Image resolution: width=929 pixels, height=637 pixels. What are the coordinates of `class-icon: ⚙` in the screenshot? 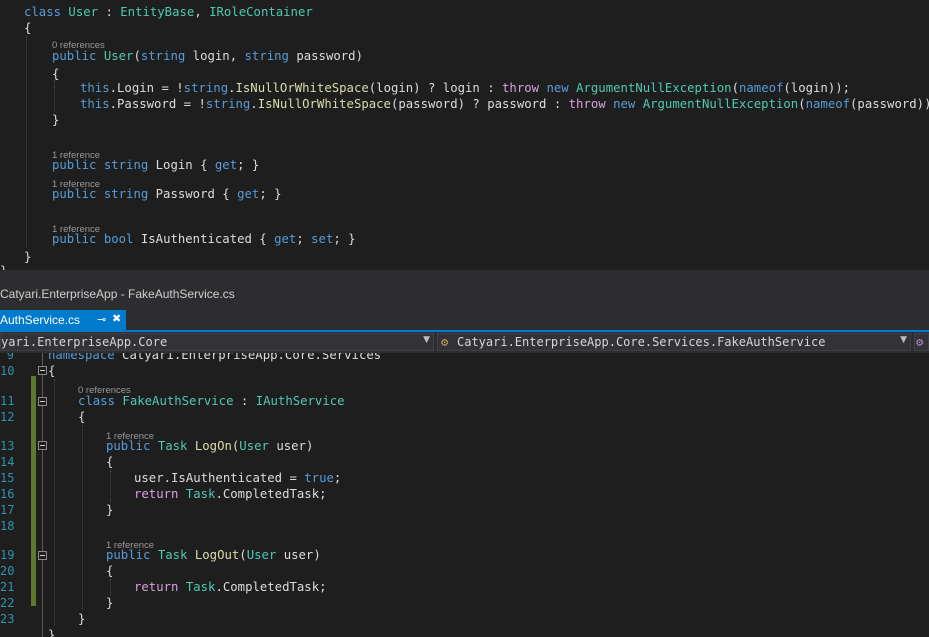 It's located at (445, 342).